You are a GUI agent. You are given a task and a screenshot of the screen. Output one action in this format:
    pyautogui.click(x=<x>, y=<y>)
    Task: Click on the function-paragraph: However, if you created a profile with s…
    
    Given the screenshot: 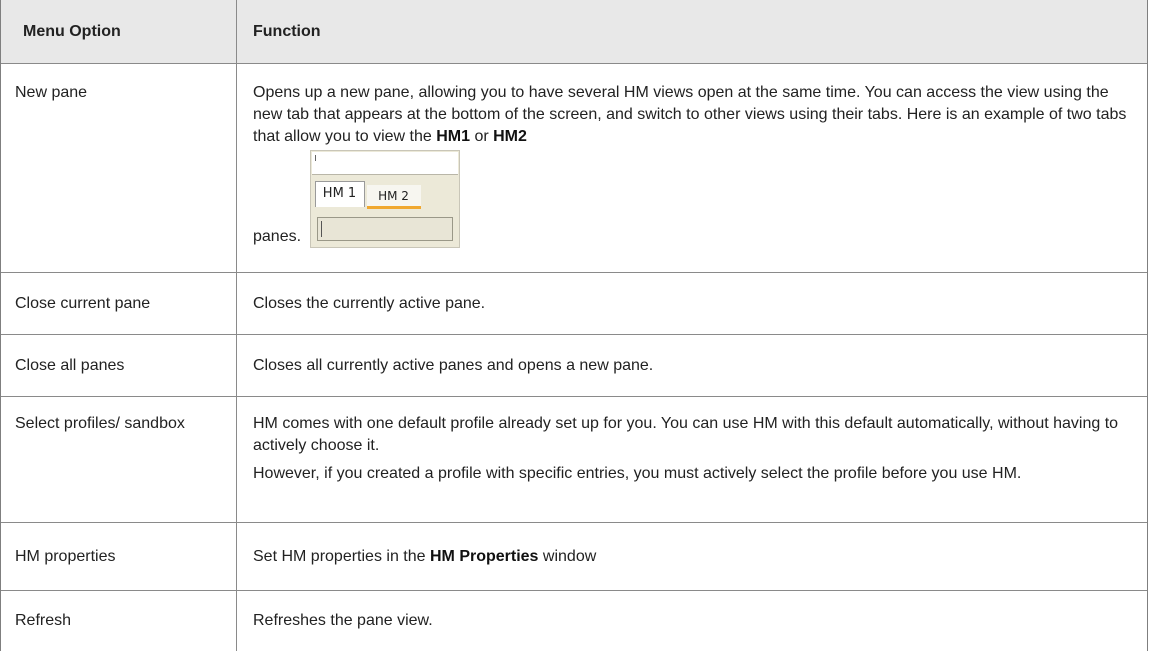 What is the action you would take?
    pyautogui.click(x=637, y=473)
    